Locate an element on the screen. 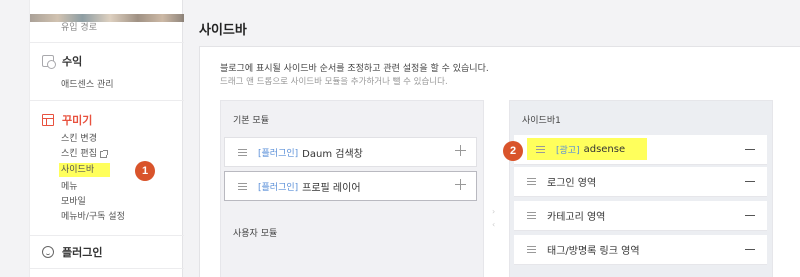  module-adsense: [광고] adsense is located at coordinates (640, 150).